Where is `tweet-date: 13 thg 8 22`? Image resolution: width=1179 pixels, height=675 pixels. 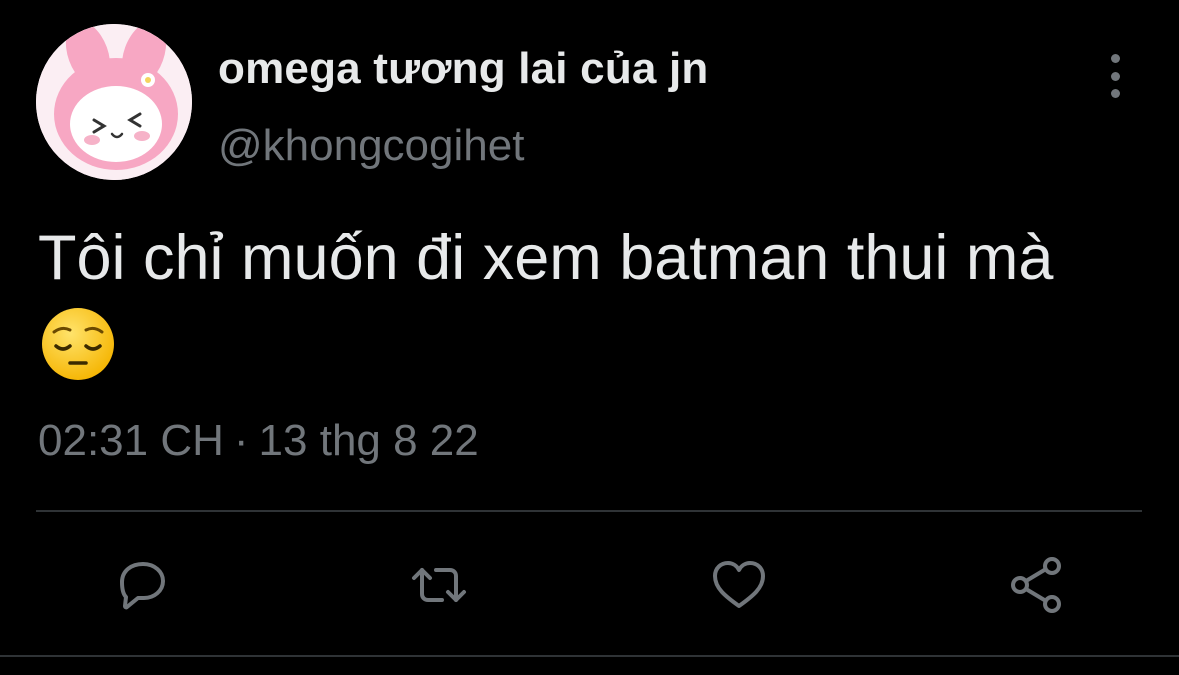
tweet-date: 13 thg 8 22 is located at coordinates (368, 440).